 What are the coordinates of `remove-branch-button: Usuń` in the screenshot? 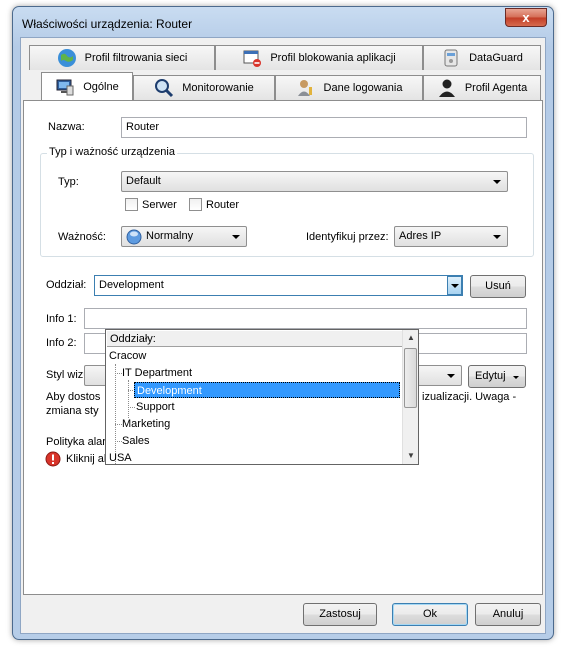 It's located at (498, 286).